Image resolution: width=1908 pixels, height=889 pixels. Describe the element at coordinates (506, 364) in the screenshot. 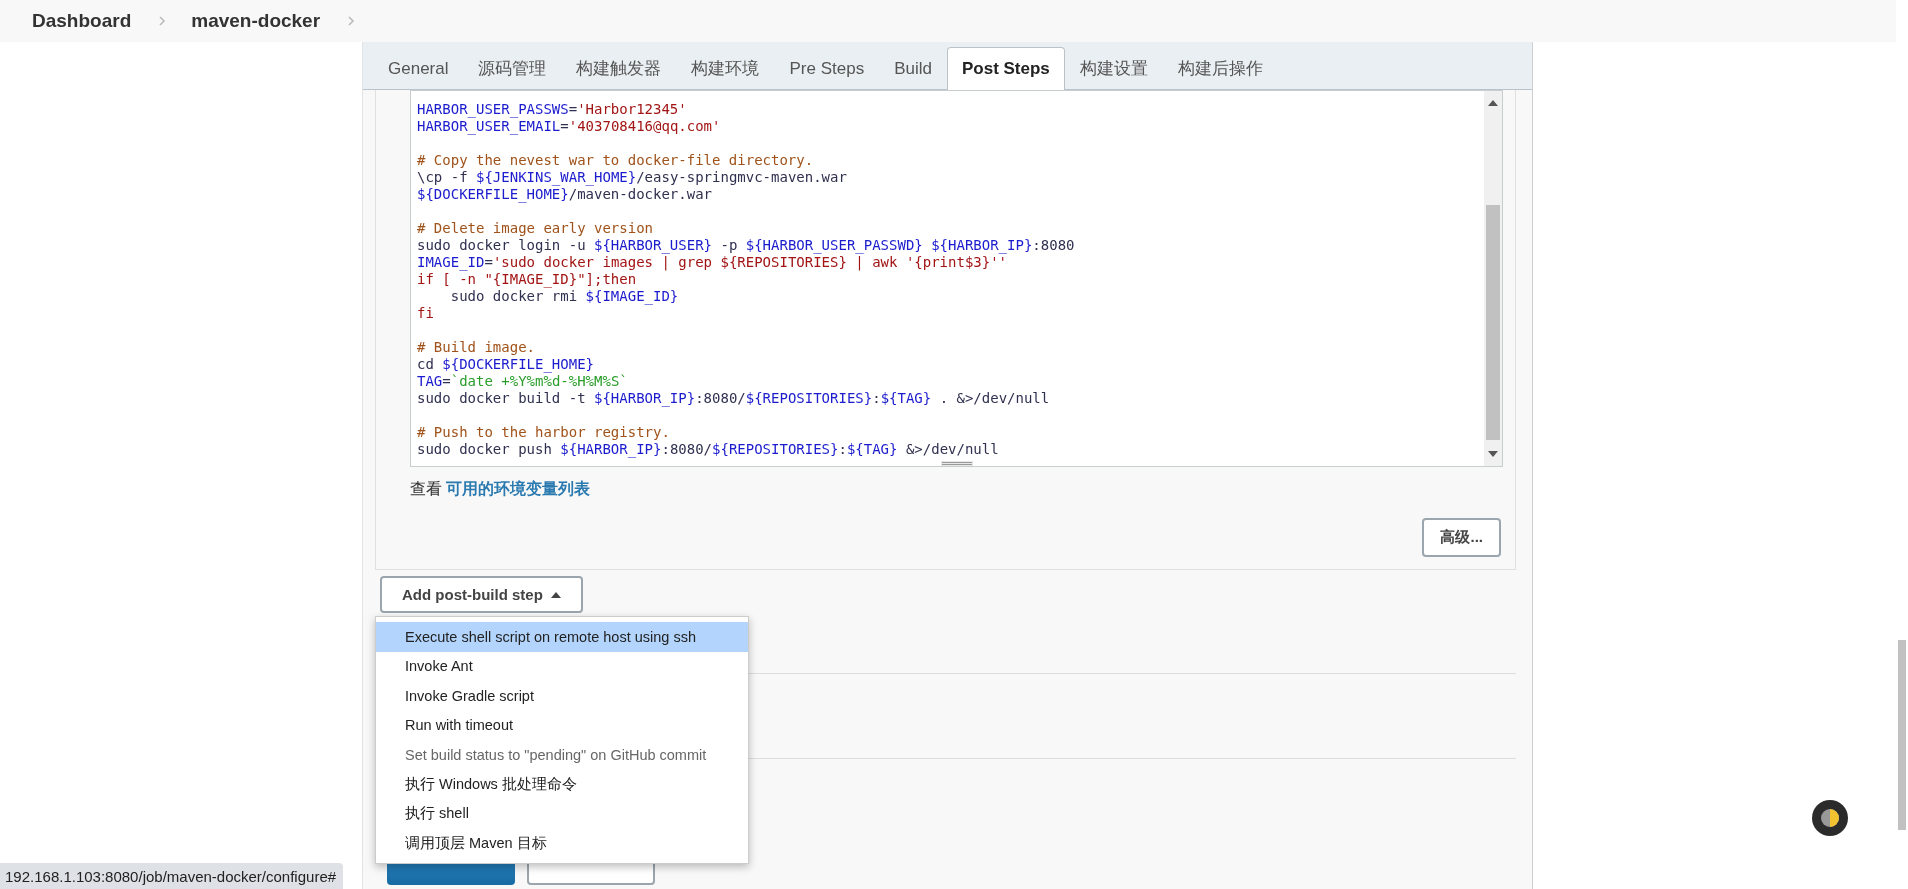

I see `code-line: cd ${DOCKERFILE_HOME}` at that location.